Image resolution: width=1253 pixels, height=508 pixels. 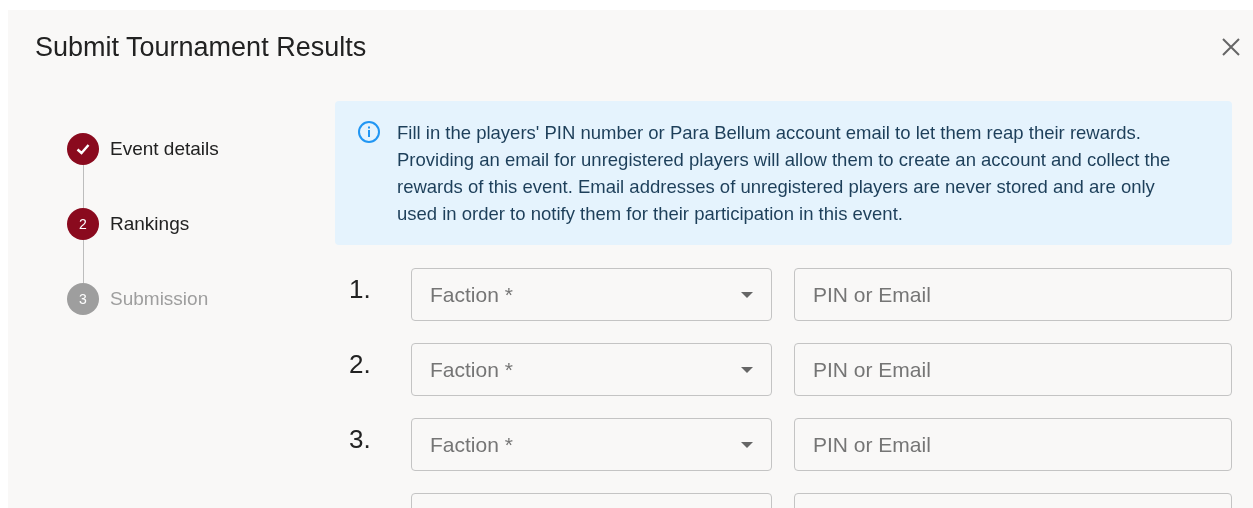 What do you see at coordinates (83, 299) in the screenshot?
I see `step-number: 3` at bounding box center [83, 299].